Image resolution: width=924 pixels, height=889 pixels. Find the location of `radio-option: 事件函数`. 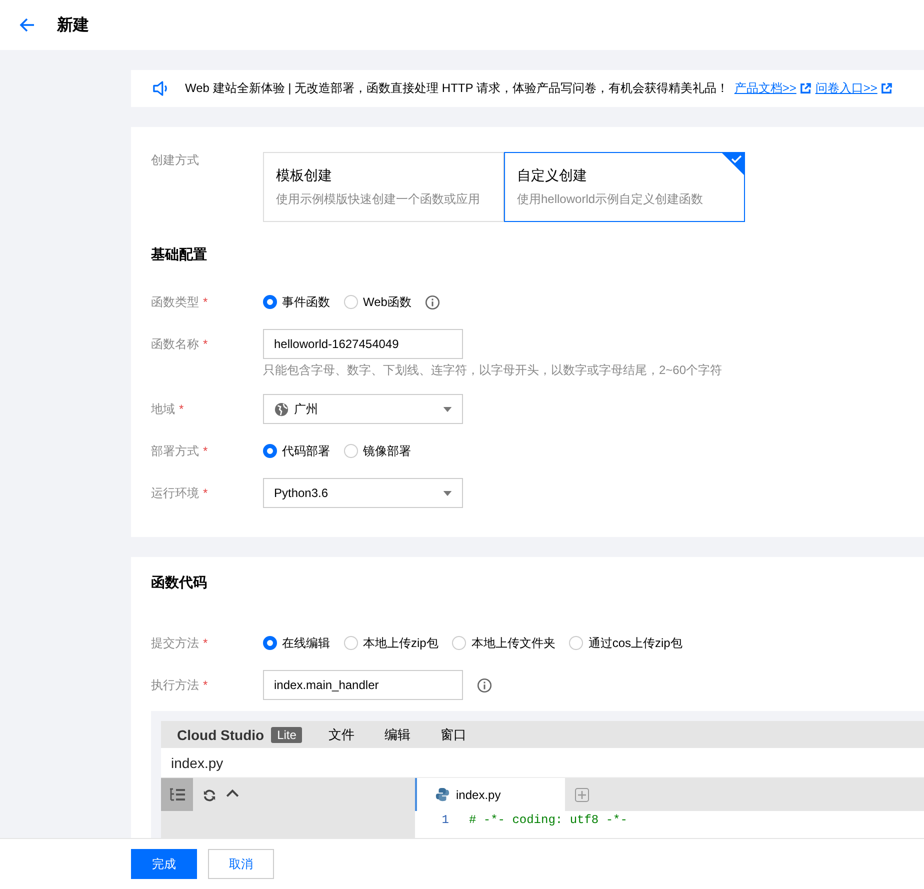

radio-option: 事件函数 is located at coordinates (296, 302).